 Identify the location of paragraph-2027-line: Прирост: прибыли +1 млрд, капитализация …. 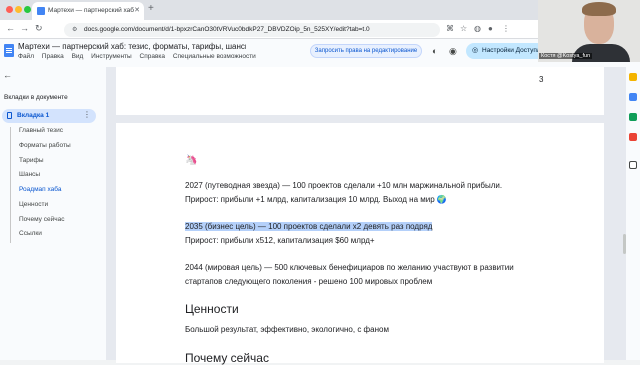
(316, 199).